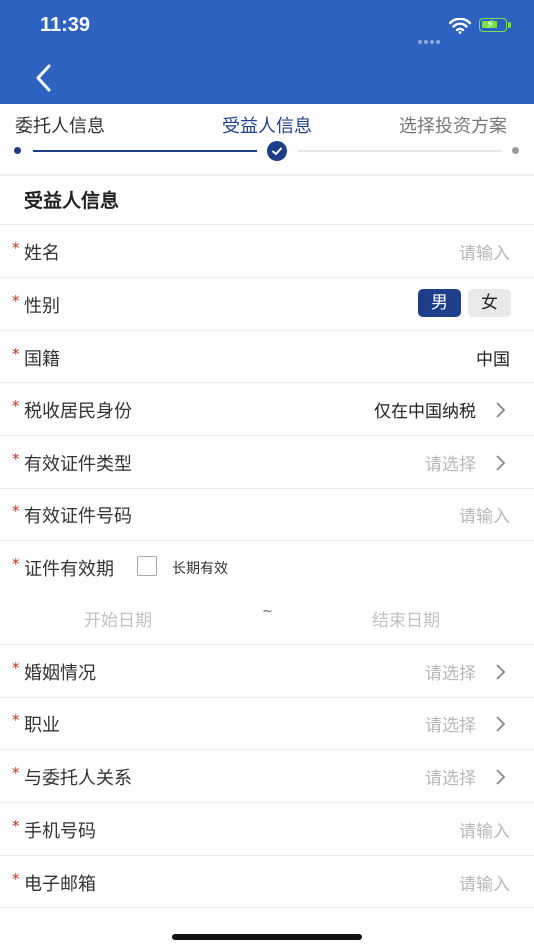 The width and height of the screenshot is (534, 950). I want to click on gender-female-button: 女, so click(489, 303).